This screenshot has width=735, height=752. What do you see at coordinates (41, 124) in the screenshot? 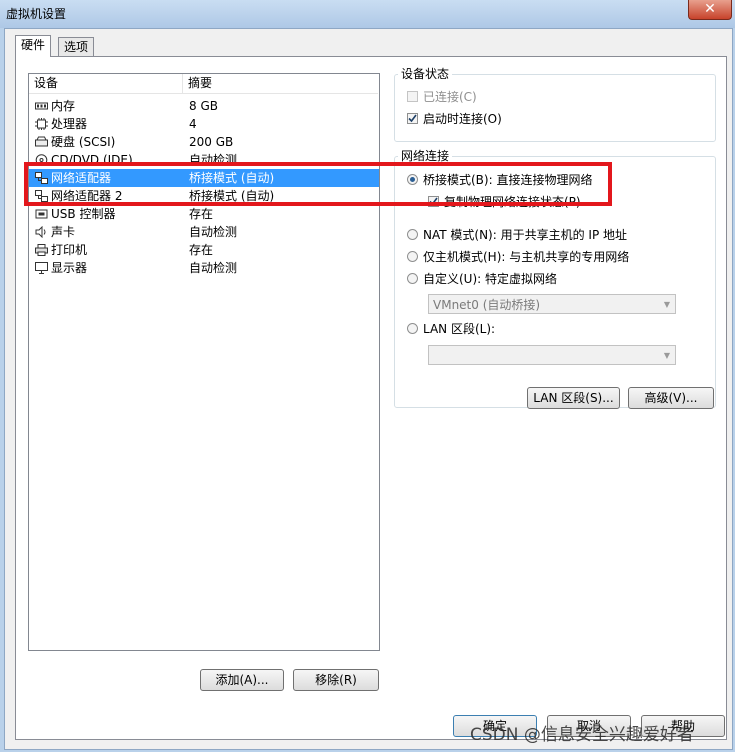
I see `cpu-icon` at bounding box center [41, 124].